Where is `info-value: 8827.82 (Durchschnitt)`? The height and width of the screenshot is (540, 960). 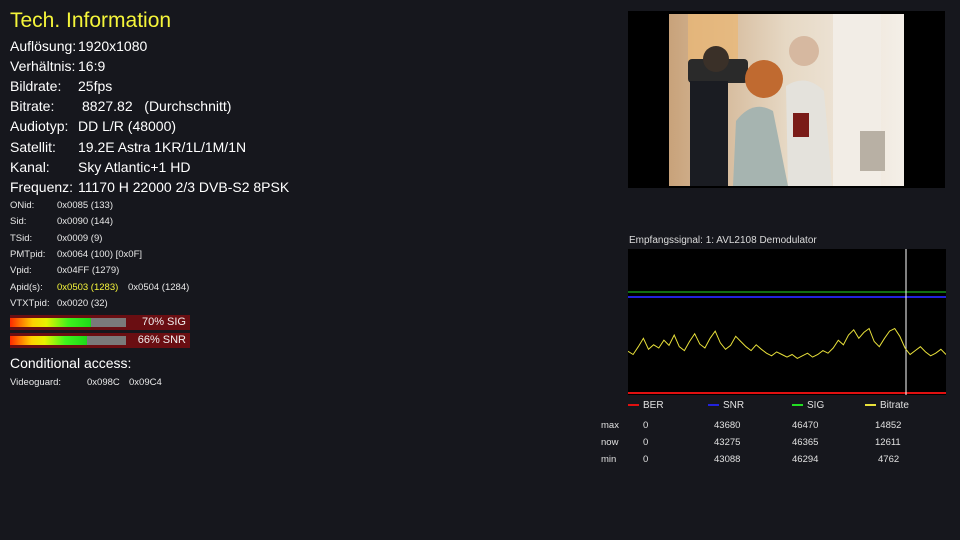 info-value: 8827.82 (Durchschnitt) is located at coordinates (157, 106).